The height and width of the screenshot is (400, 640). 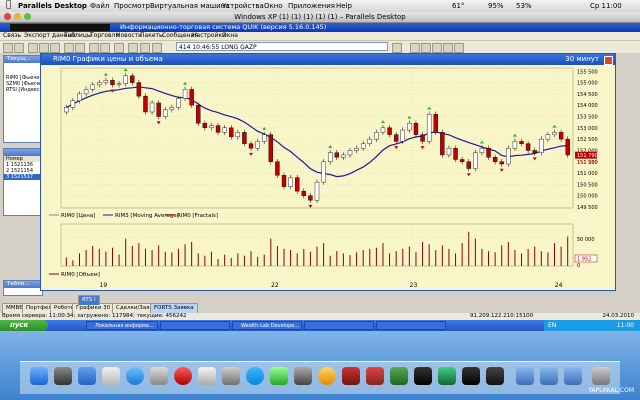 What do you see at coordinates (437, 48) in the screenshot?
I see `cascade-icon` at bounding box center [437, 48].